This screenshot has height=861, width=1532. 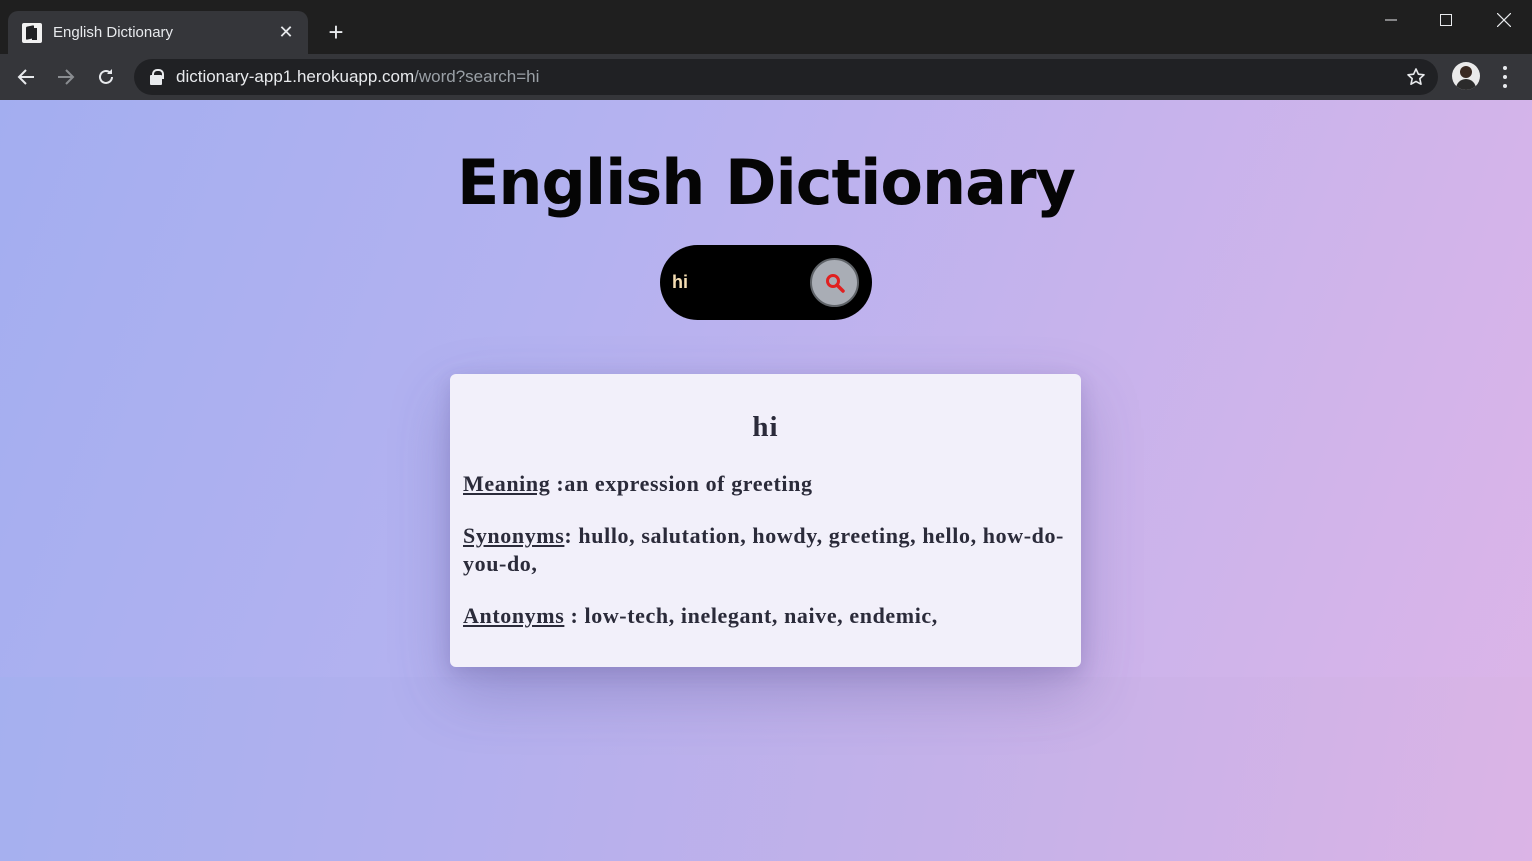 What do you see at coordinates (1391, 20) in the screenshot?
I see `minimize-window-button` at bounding box center [1391, 20].